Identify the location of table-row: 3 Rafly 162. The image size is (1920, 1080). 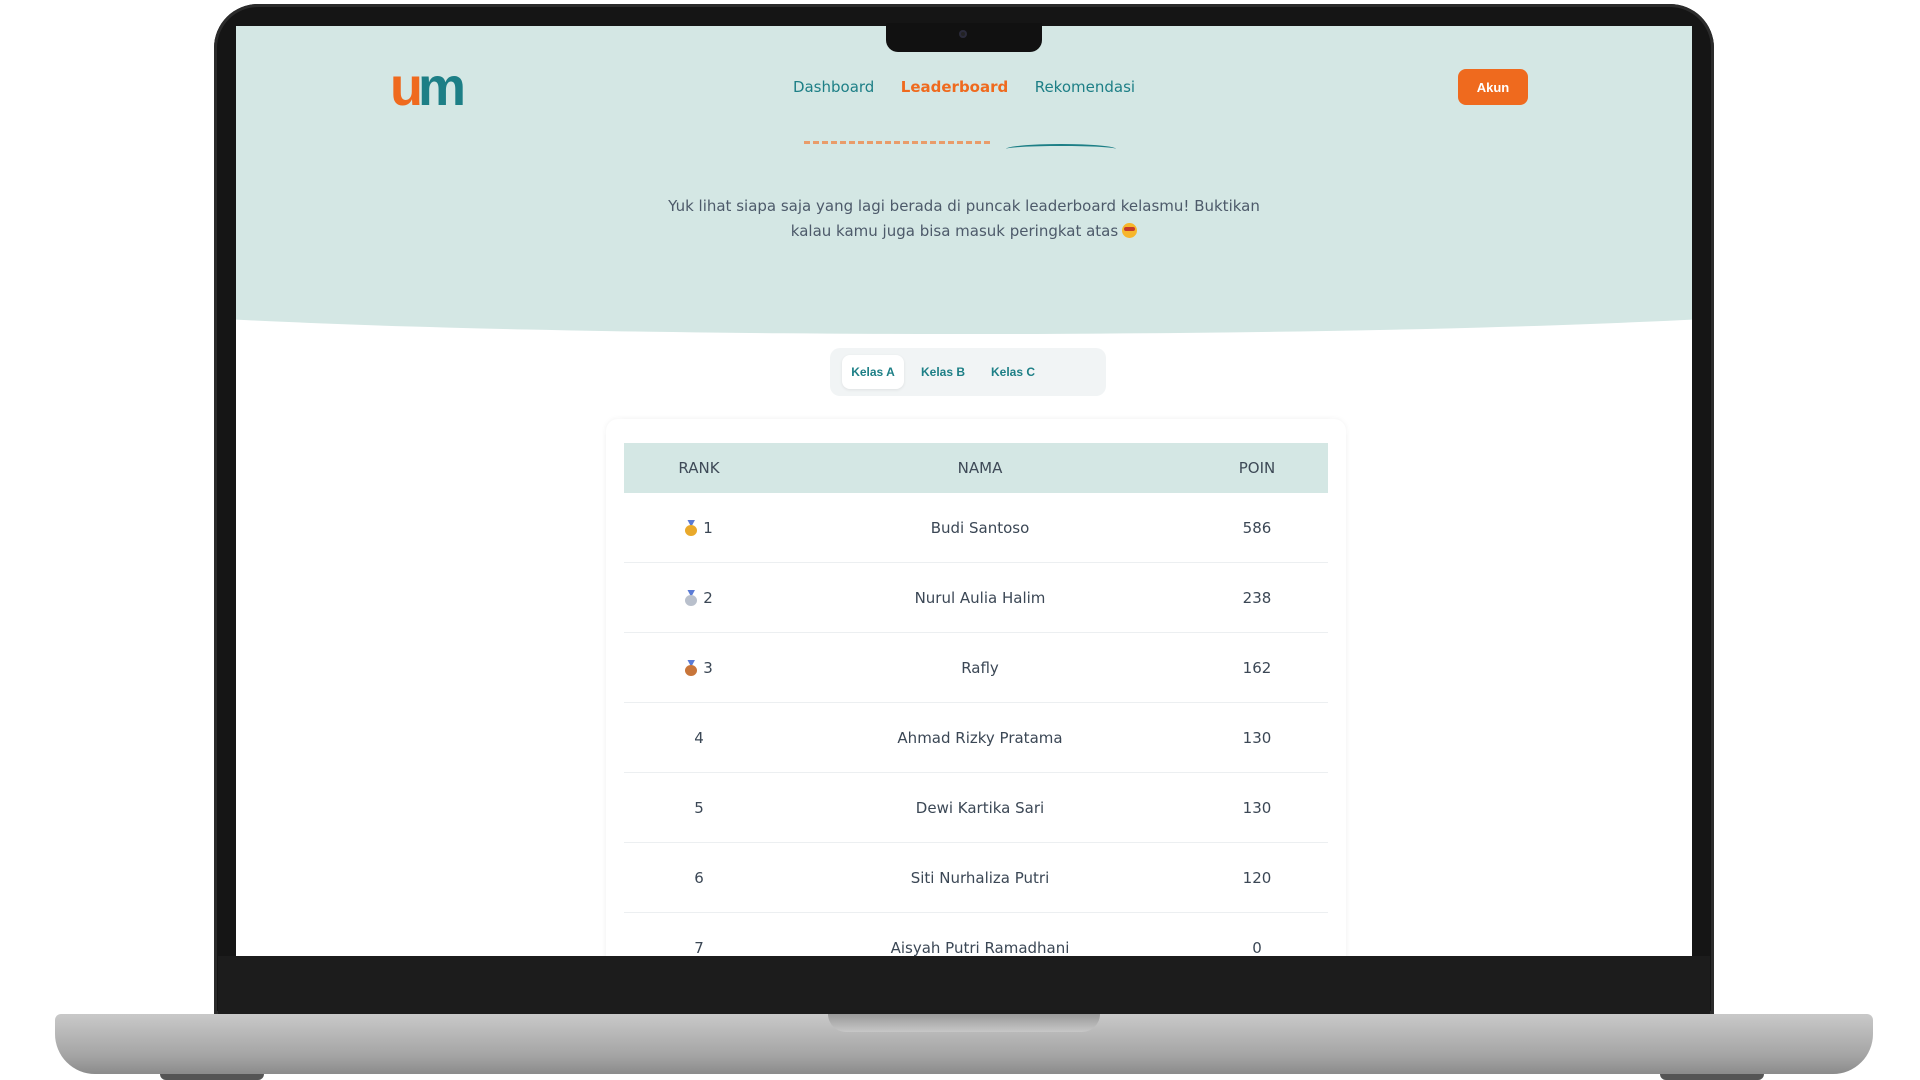
(976, 667).